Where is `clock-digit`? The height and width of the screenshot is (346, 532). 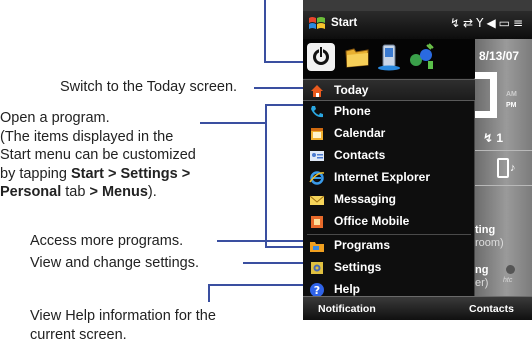
clock-digit is located at coordinates (486, 95).